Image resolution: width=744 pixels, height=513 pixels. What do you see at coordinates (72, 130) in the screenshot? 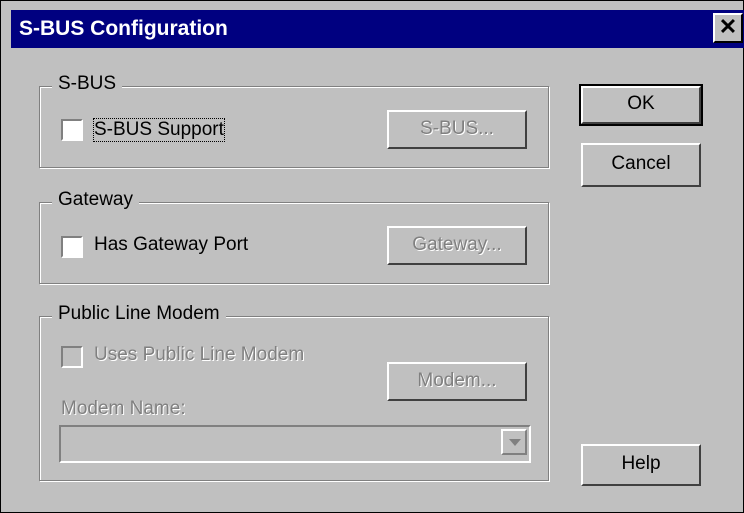
I see `sbus-support-checkbox` at bounding box center [72, 130].